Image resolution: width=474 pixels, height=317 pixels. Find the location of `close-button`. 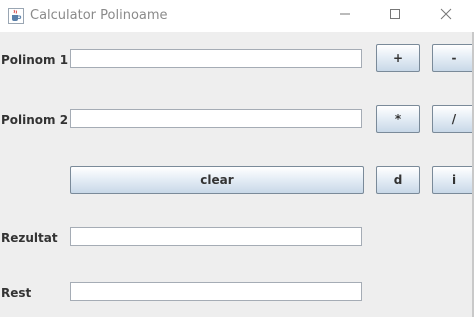

close-button is located at coordinates (446, 16).